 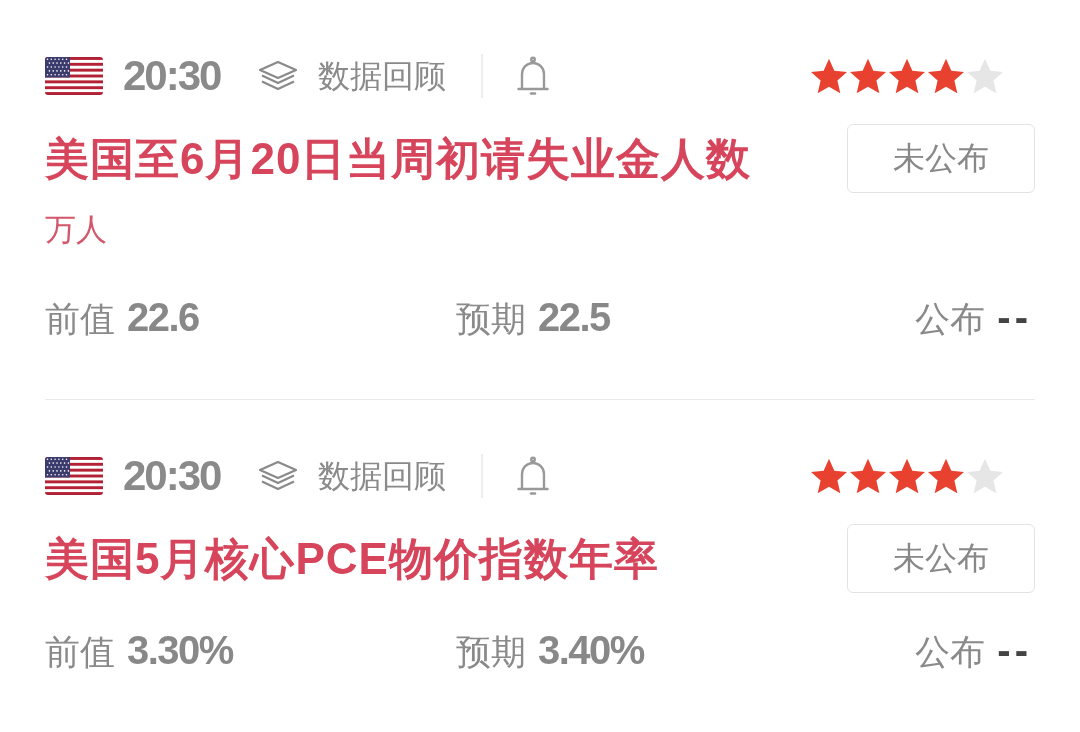 What do you see at coordinates (180, 650) in the screenshot?
I see `figure-value: 3.30%` at bounding box center [180, 650].